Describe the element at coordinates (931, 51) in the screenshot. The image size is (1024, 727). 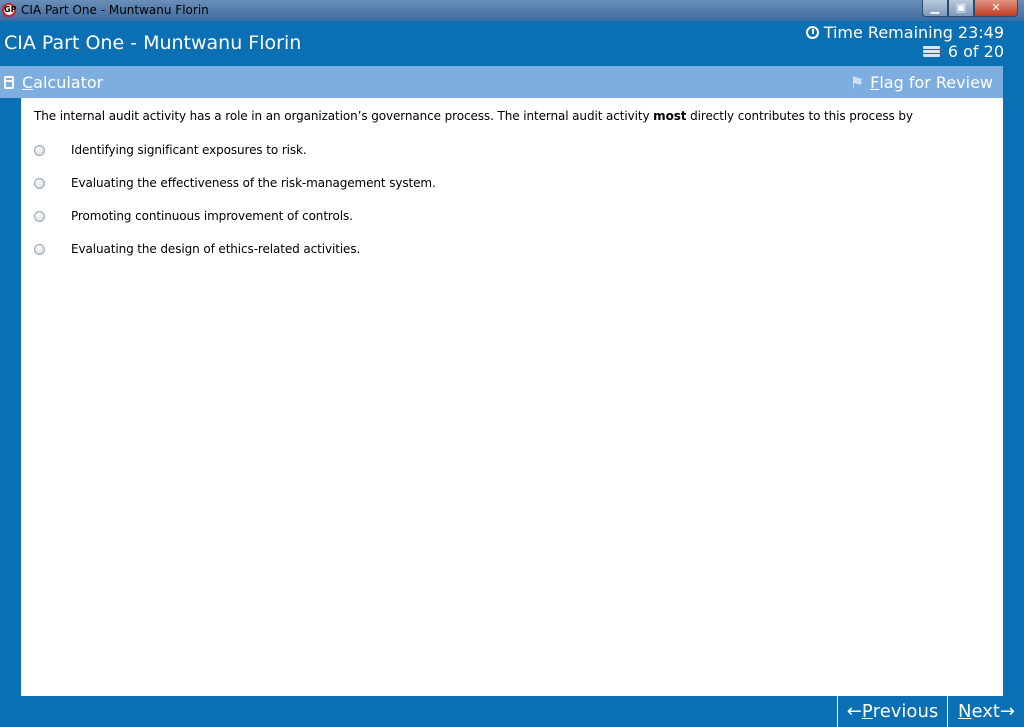
I see `questions-stack-icon` at that location.